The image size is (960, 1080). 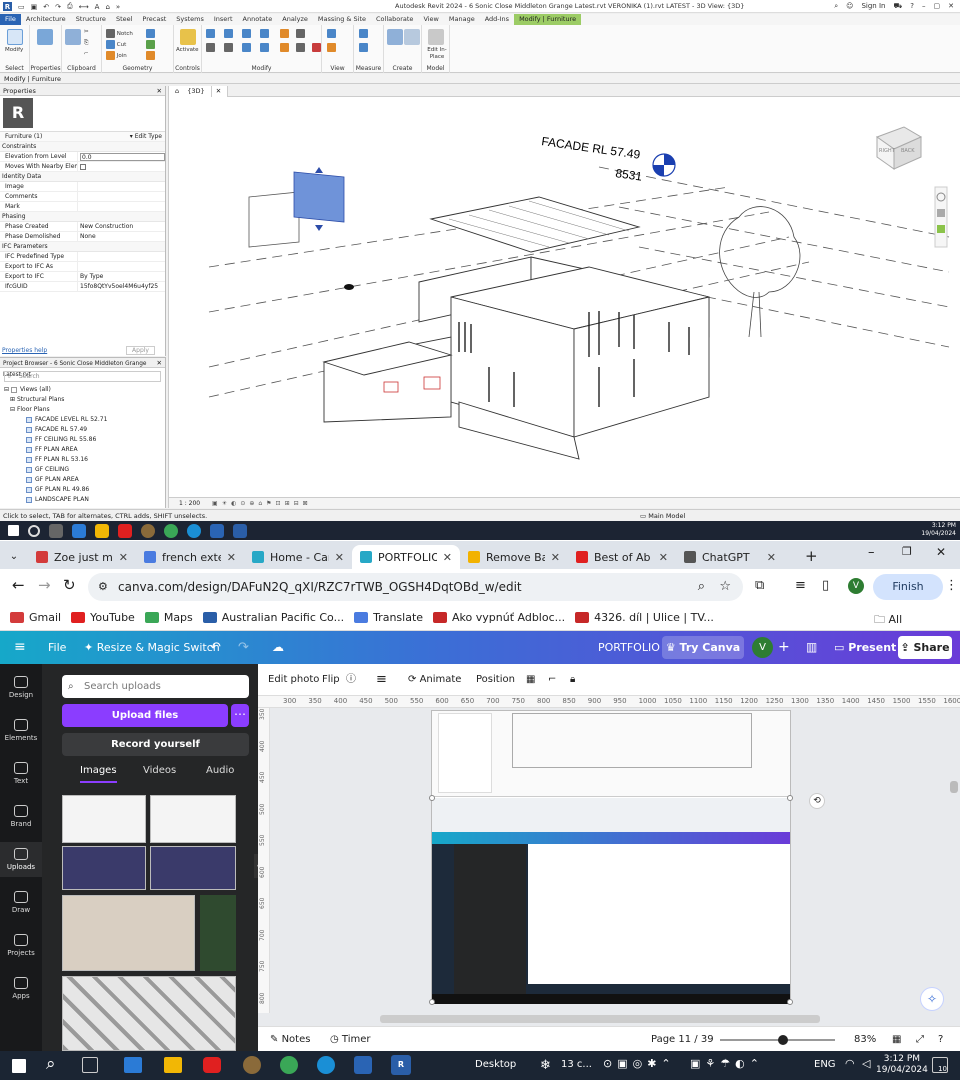 I want to click on prop-row: Export to IFC By Type, so click(x=82, y=277).